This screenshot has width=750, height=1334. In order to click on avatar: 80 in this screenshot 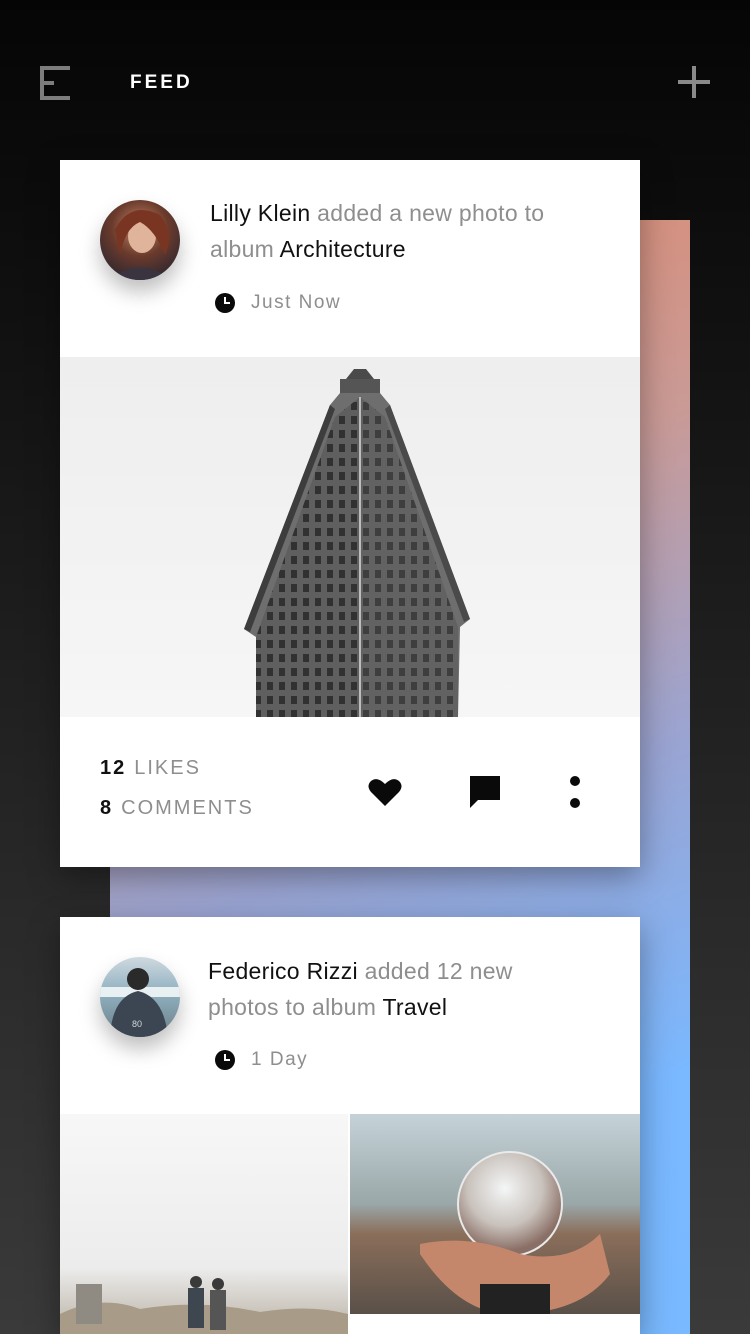, I will do `click(140, 997)`.